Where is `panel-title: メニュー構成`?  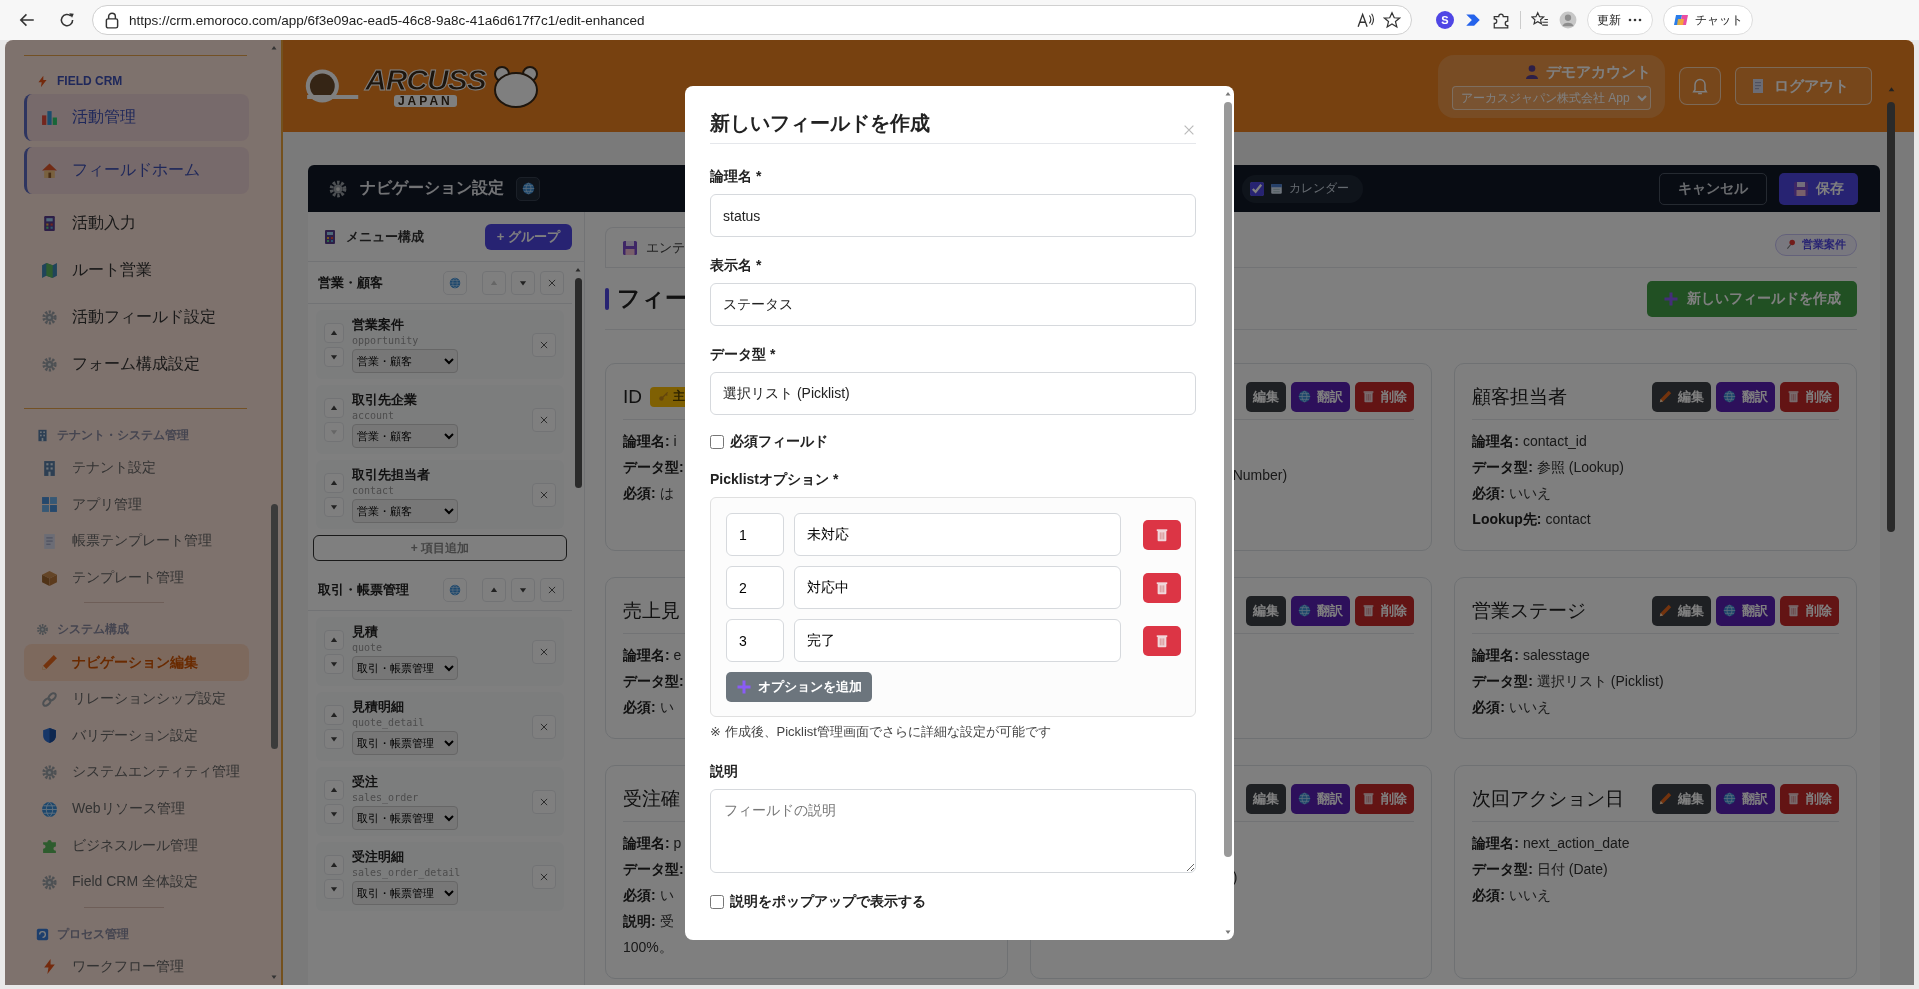
panel-title: メニュー構成 is located at coordinates (385, 236).